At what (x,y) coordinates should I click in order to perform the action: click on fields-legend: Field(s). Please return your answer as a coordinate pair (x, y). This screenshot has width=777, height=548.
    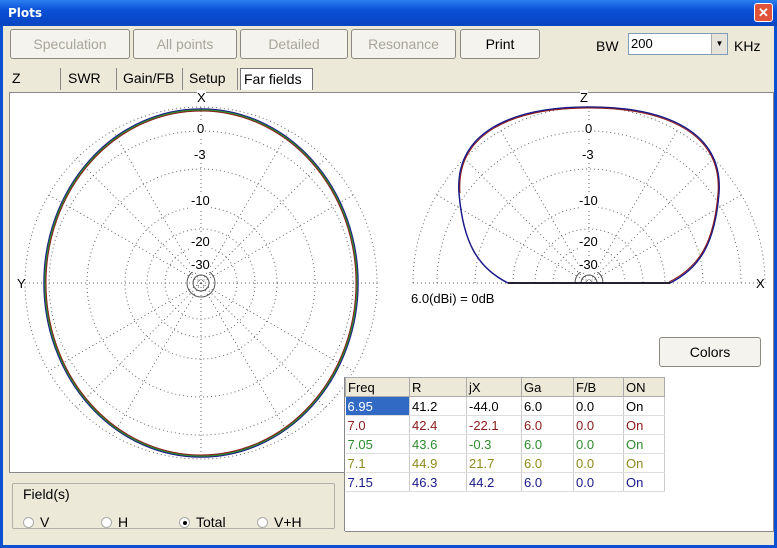
    Looking at the image, I should click on (46, 494).